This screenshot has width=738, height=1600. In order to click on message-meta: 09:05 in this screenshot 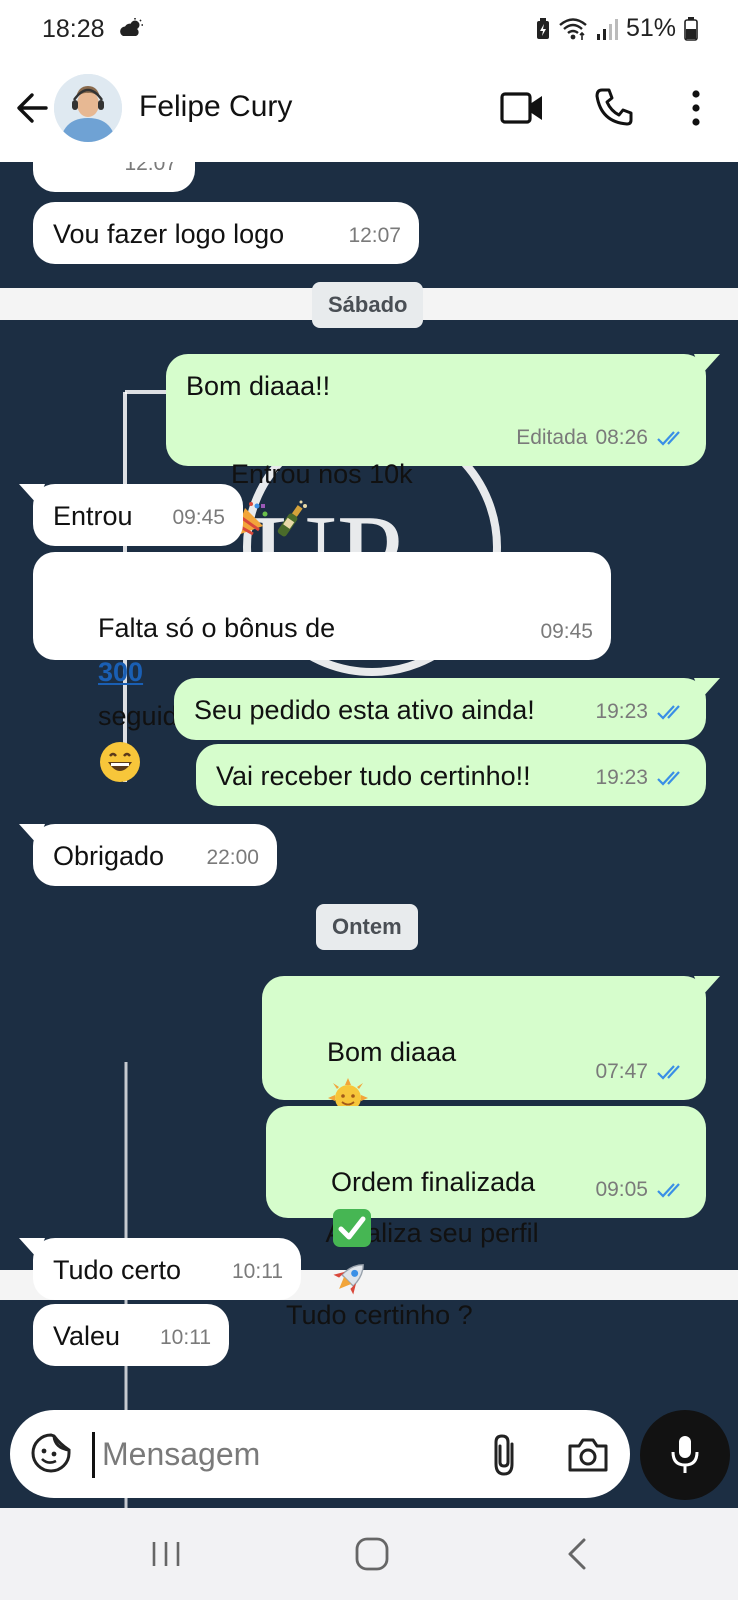, I will do `click(641, 1190)`.